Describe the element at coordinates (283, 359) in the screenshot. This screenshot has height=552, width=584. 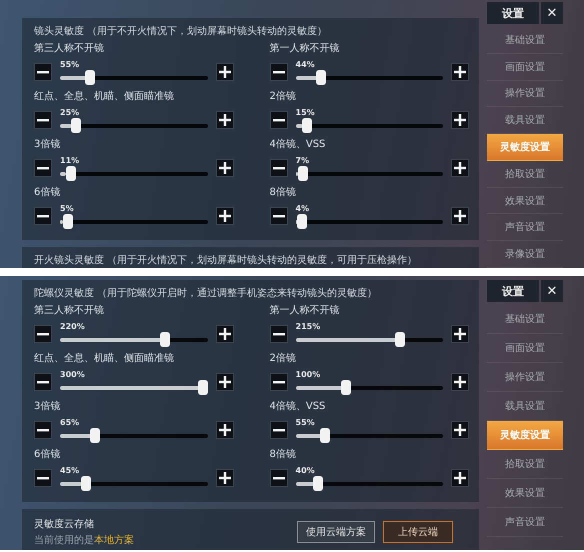
I see `slider-label: 2倍镜` at that location.